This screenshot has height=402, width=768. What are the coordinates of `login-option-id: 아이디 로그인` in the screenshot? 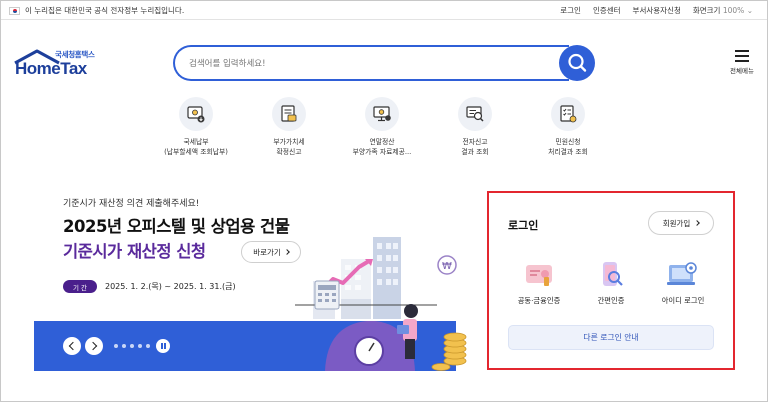 It's located at (683, 283).